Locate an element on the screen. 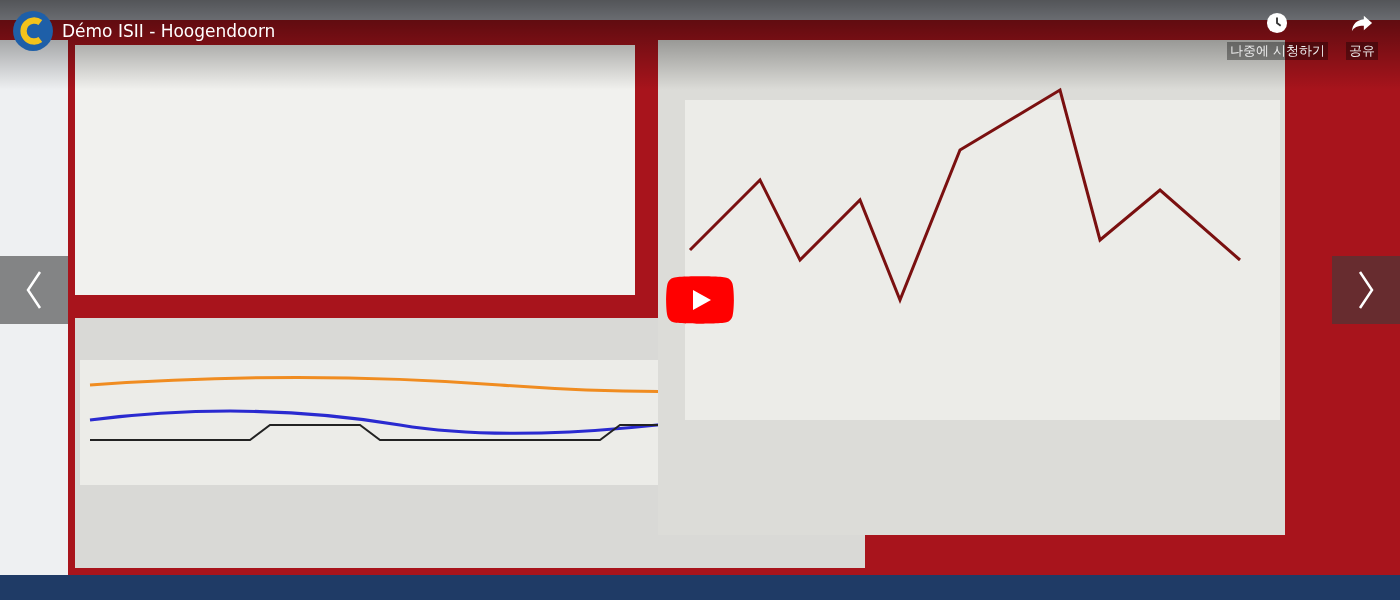 The width and height of the screenshot is (1400, 600). next-button is located at coordinates (1366, 290).